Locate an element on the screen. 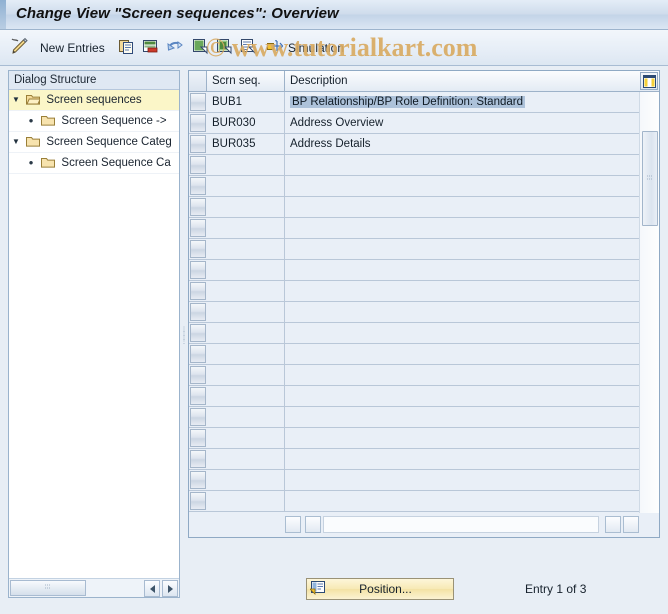  display-change-button is located at coordinates (19, 48).